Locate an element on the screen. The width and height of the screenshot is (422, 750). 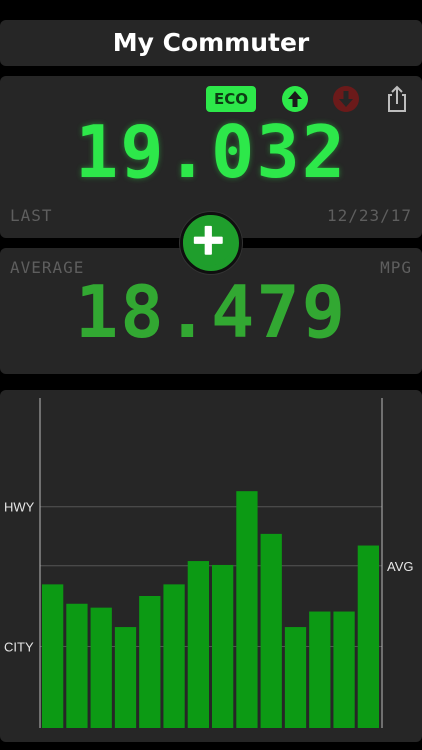
label-hwy: HWY is located at coordinates (19, 507).